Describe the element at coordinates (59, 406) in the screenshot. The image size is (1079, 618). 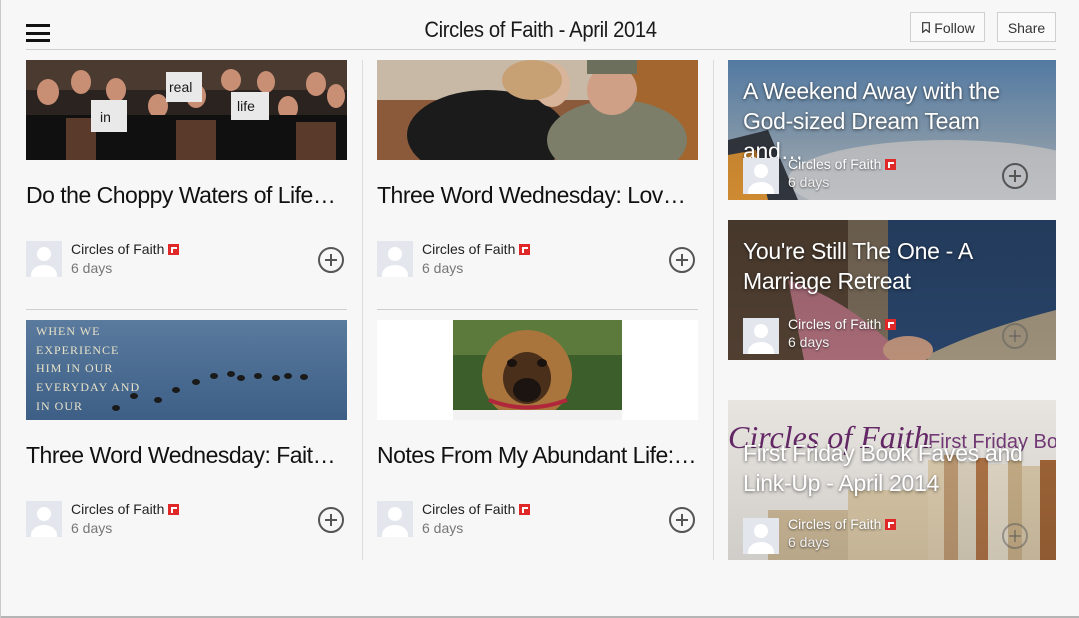
I see `svg-text: IN OUR` at that location.